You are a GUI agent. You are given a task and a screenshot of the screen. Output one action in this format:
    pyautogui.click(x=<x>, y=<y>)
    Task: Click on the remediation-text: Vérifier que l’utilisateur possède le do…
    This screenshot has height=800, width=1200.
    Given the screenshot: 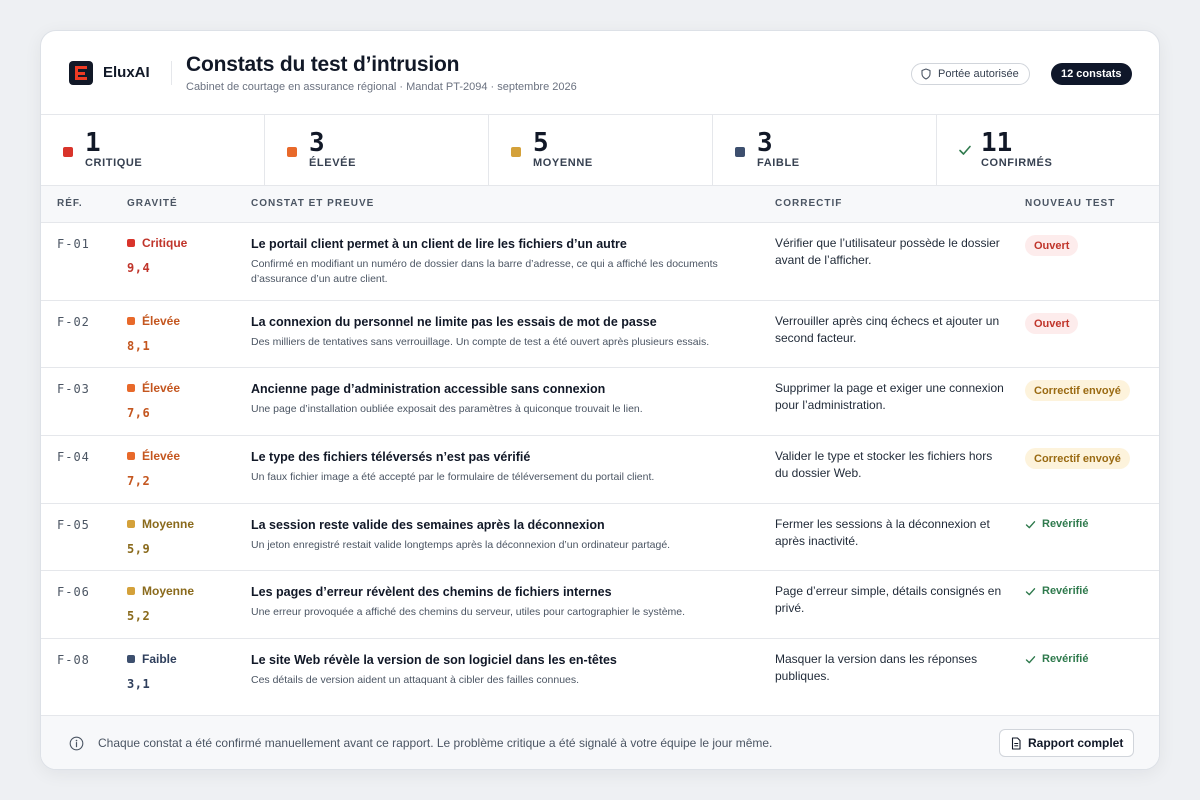 What is the action you would take?
    pyautogui.click(x=887, y=251)
    